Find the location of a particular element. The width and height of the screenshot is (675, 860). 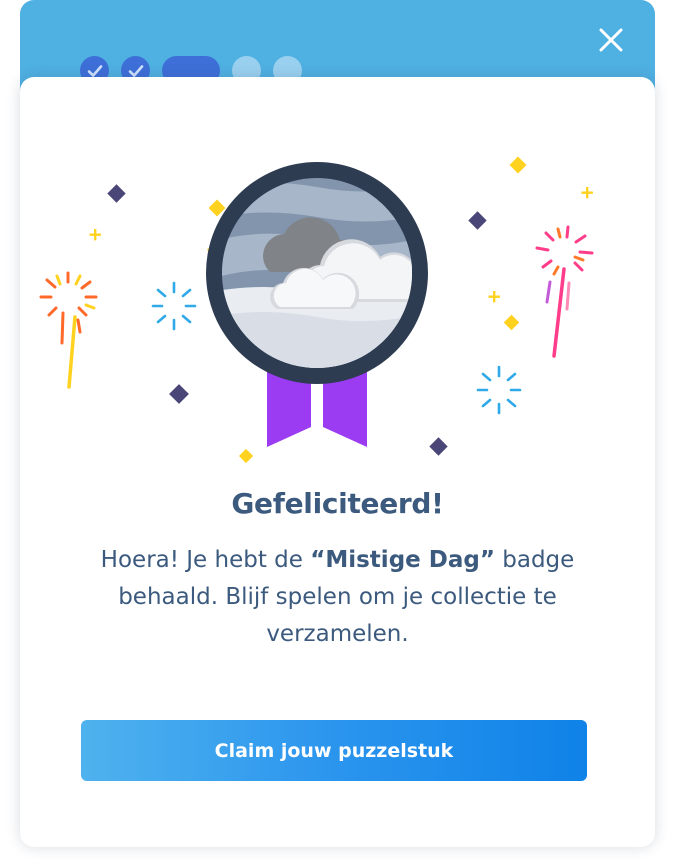

claim-puzzle-piece-button: Claim jouw puzzelstuk is located at coordinates (334, 750).